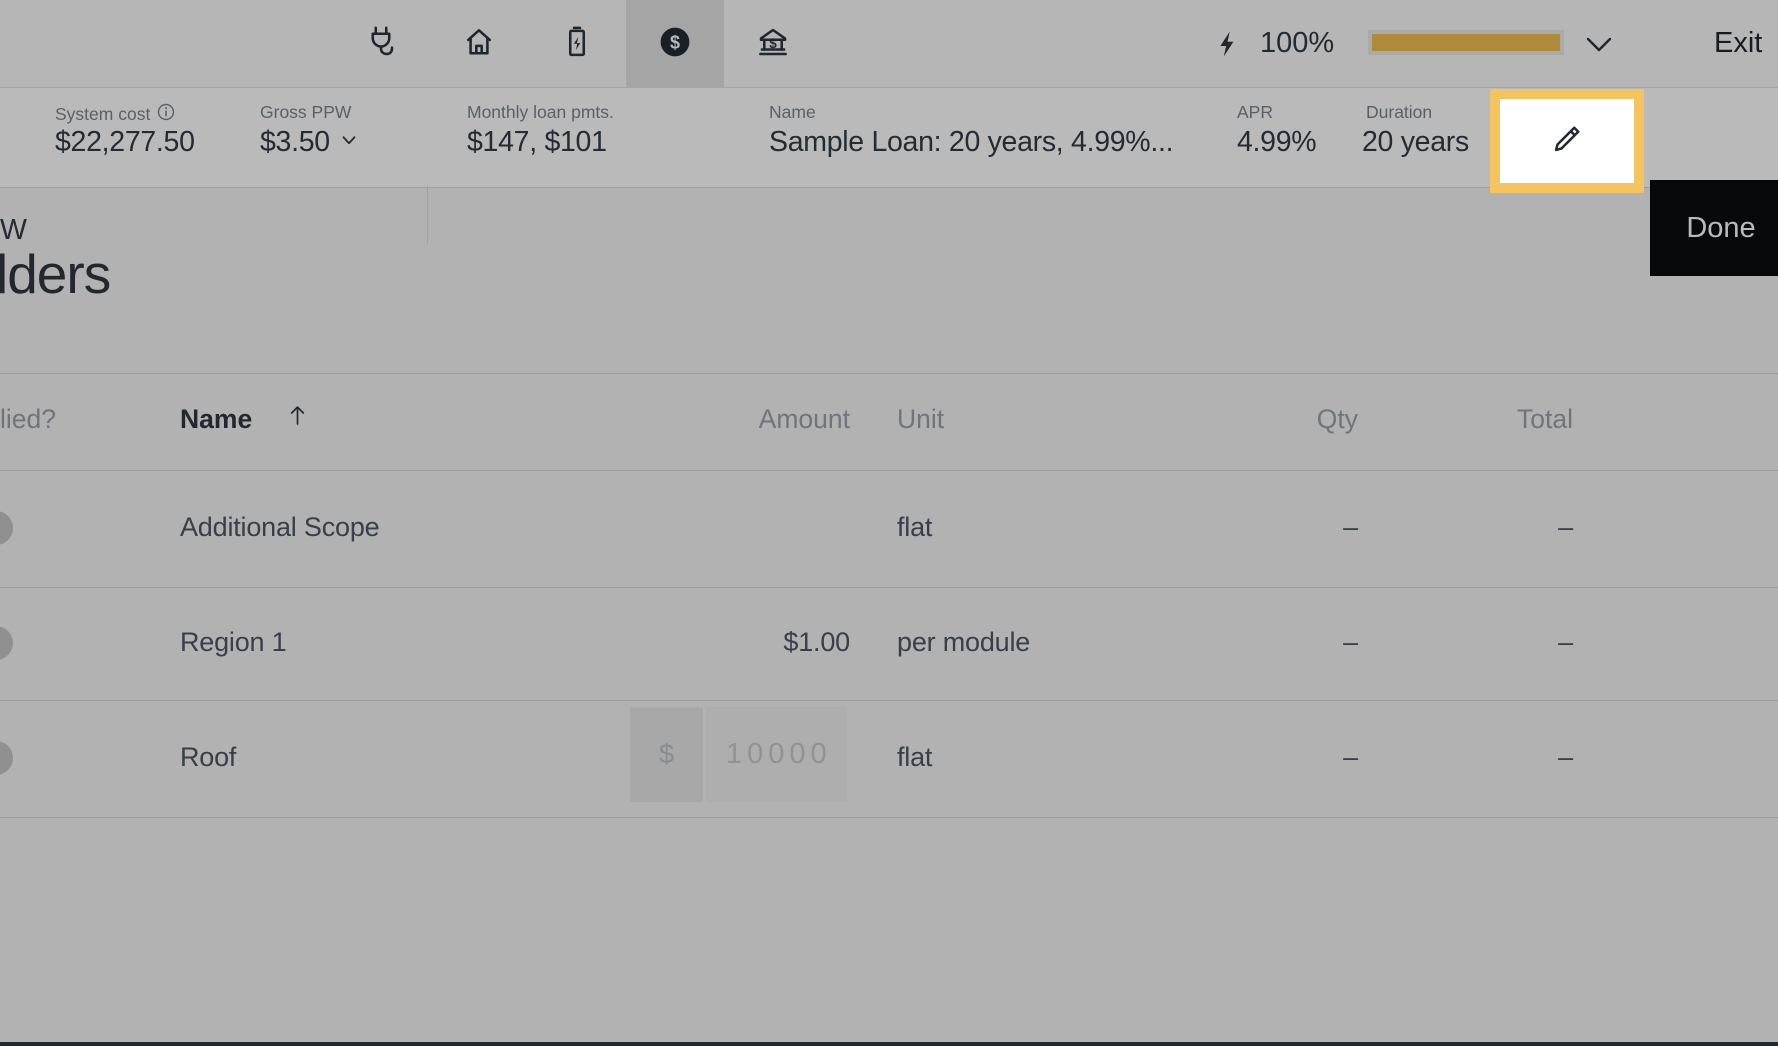 This screenshot has width=1778, height=1046. I want to click on toolbar-tab-battery, so click(577, 44).